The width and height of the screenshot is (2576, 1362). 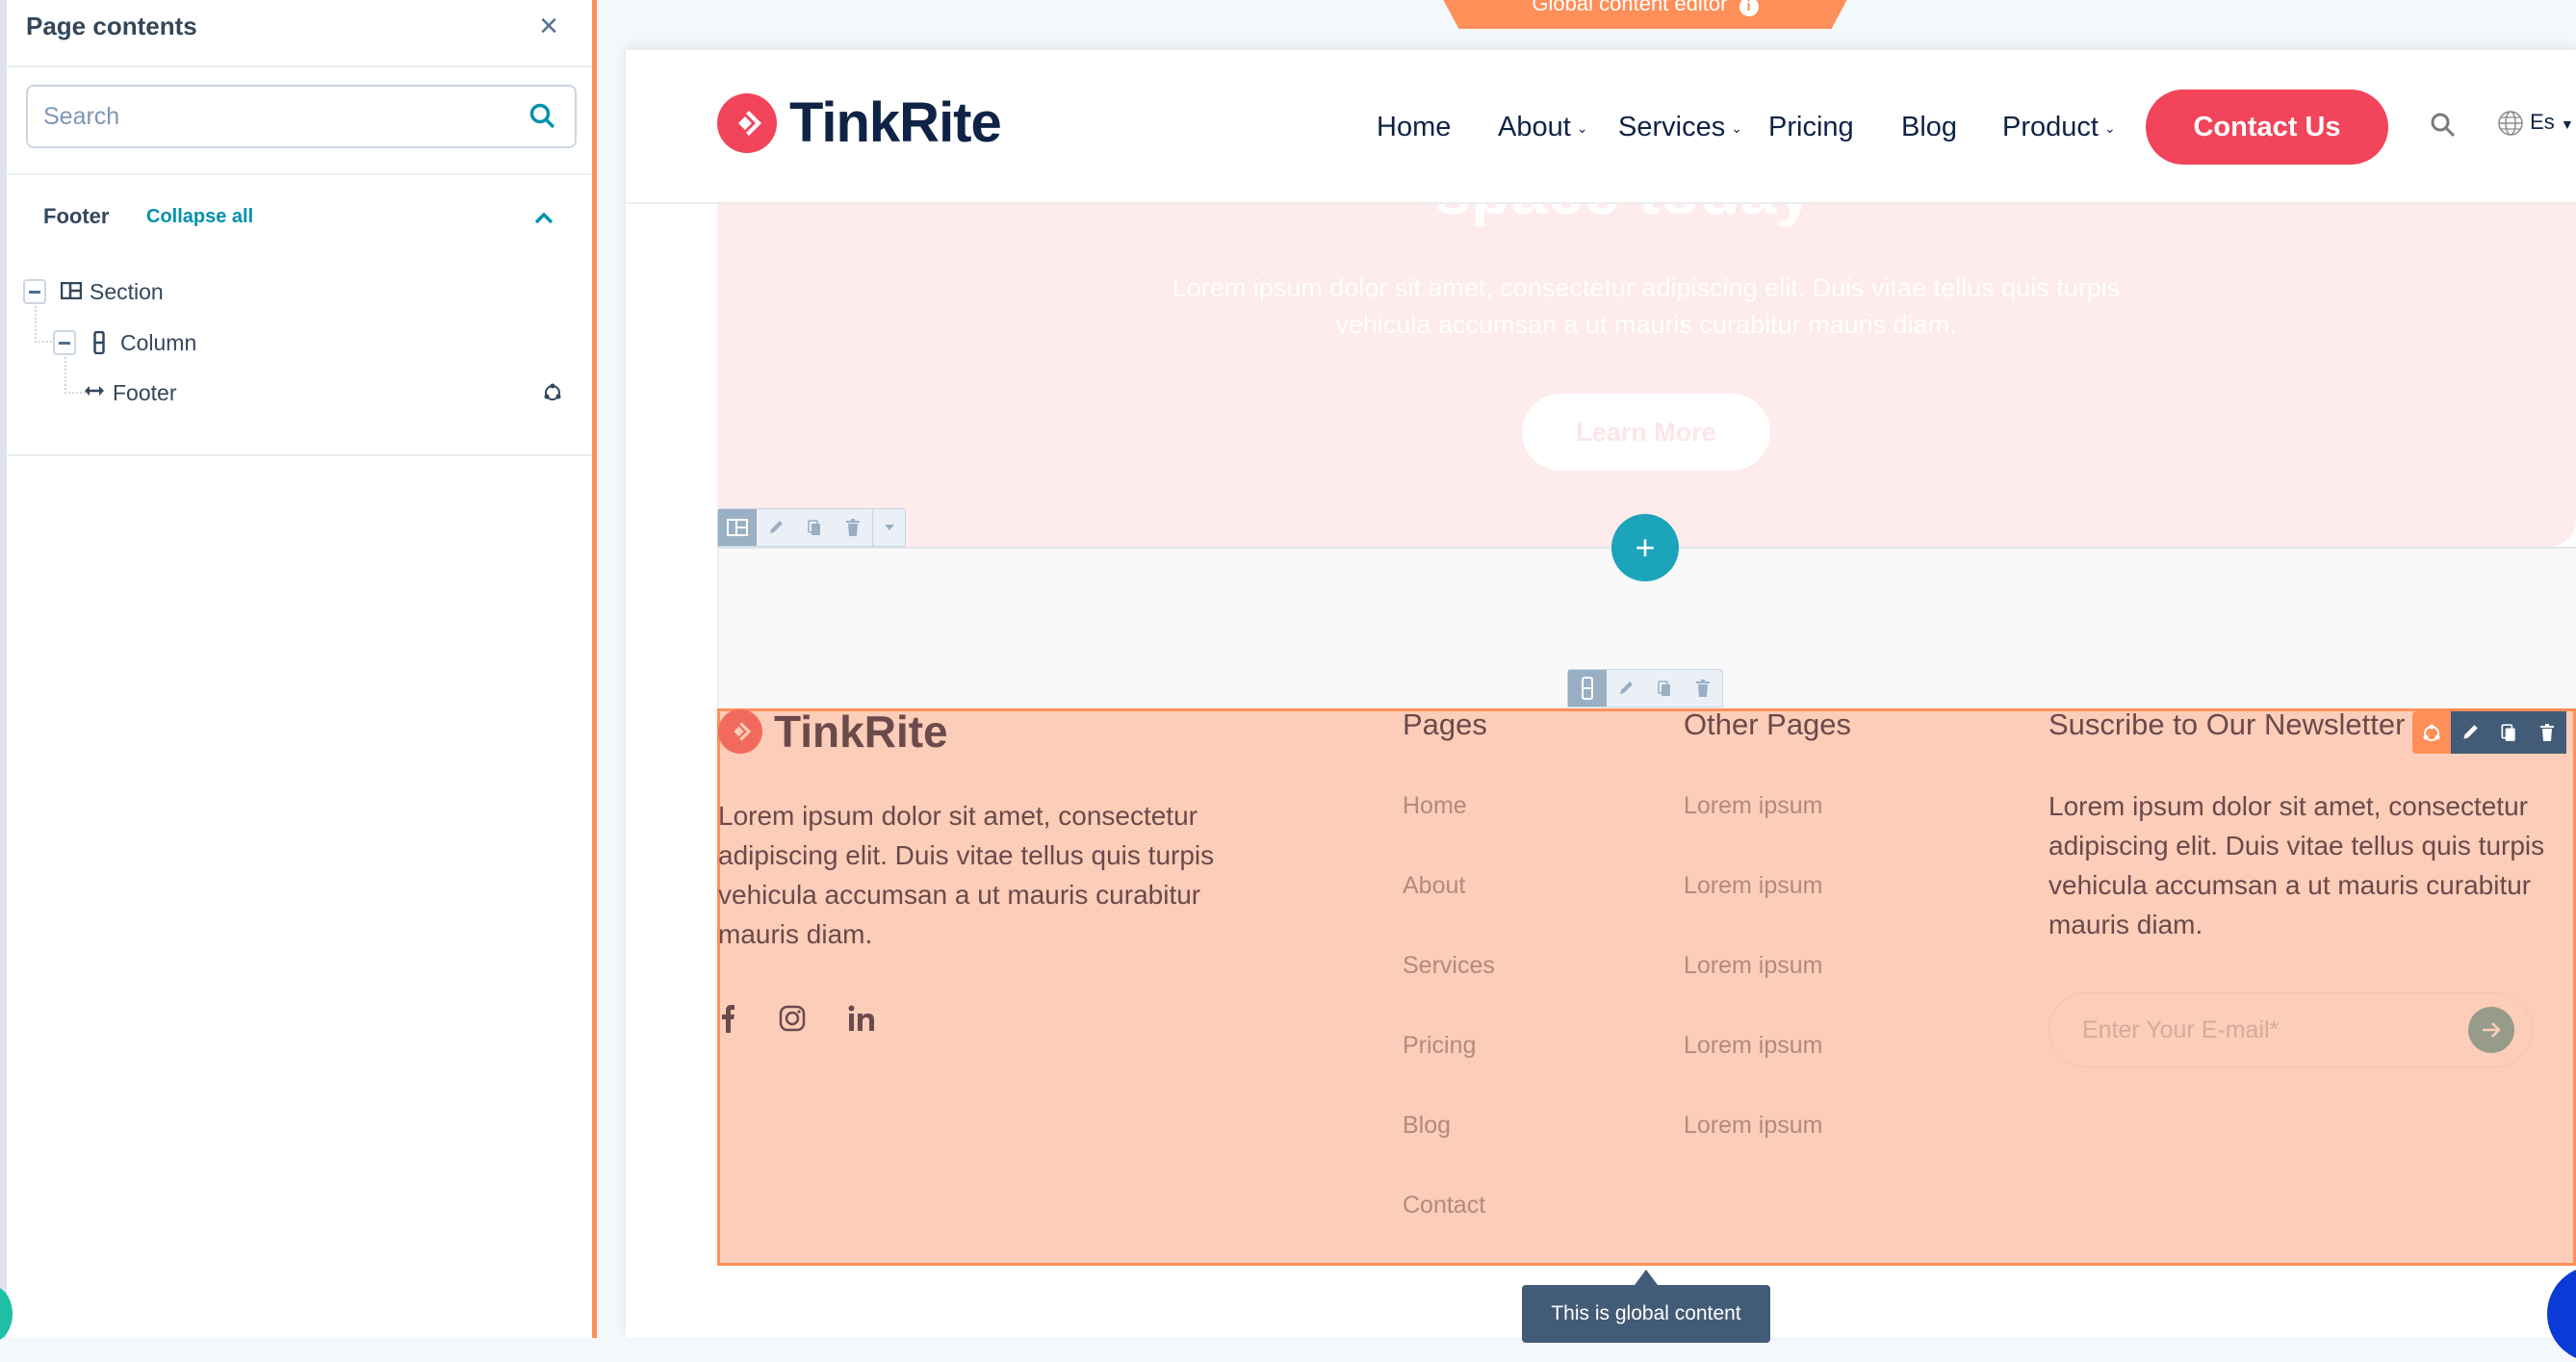 I want to click on site-brand-name: TinkRite, so click(x=896, y=122).